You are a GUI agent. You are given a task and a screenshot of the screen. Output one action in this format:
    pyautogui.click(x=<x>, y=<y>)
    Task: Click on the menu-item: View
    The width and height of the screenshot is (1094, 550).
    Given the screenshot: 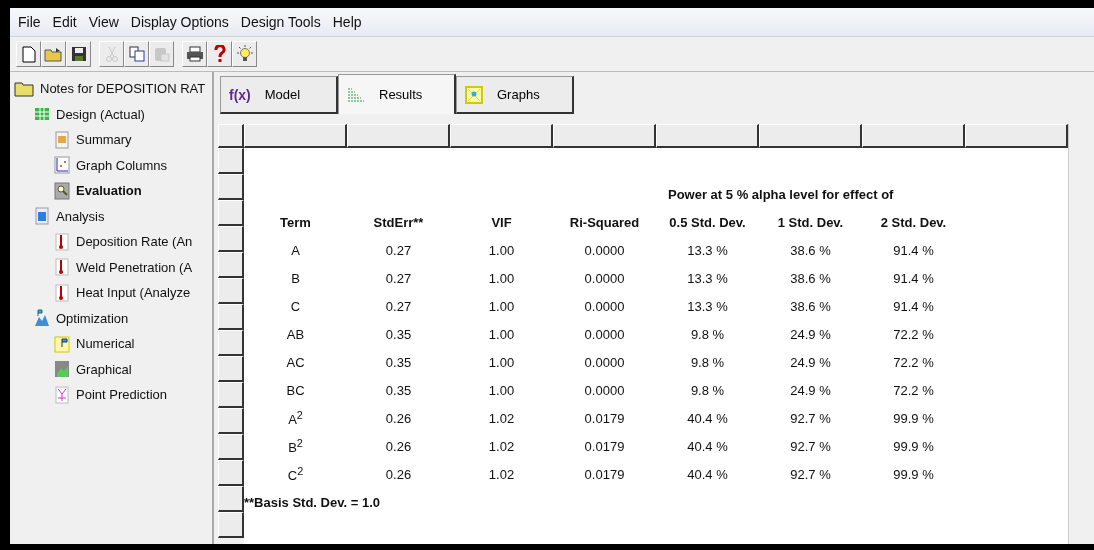 What is the action you would take?
    pyautogui.click(x=103, y=22)
    